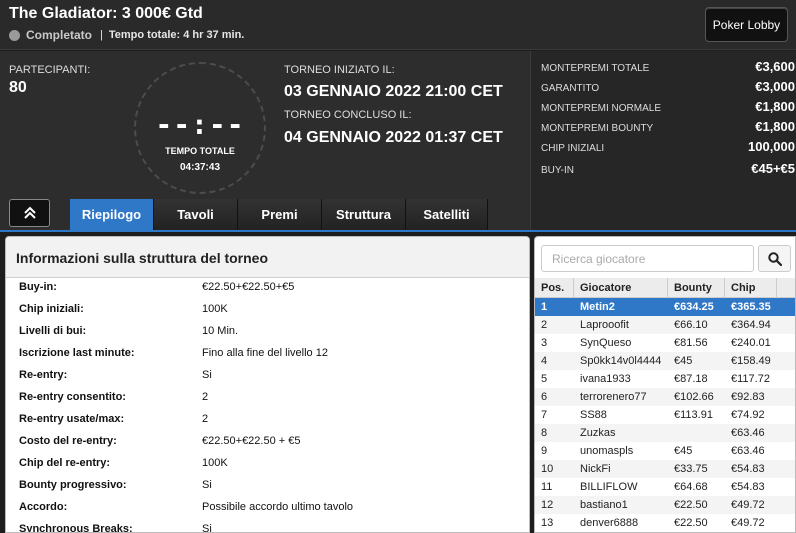  Describe the element at coordinates (751, 307) in the screenshot. I see `cell-chip: €365.35` at that location.